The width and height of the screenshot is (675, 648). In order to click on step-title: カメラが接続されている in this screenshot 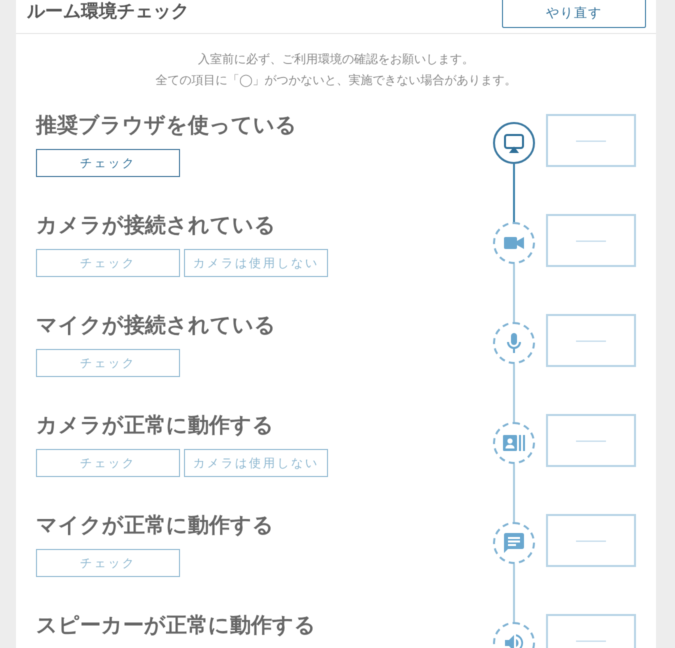, I will do `click(156, 226)`.